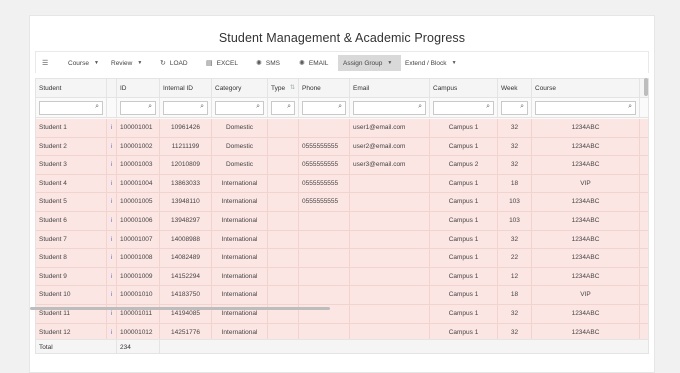 The width and height of the screenshot is (680, 373). I want to click on column-header-email: Email, so click(390, 88).